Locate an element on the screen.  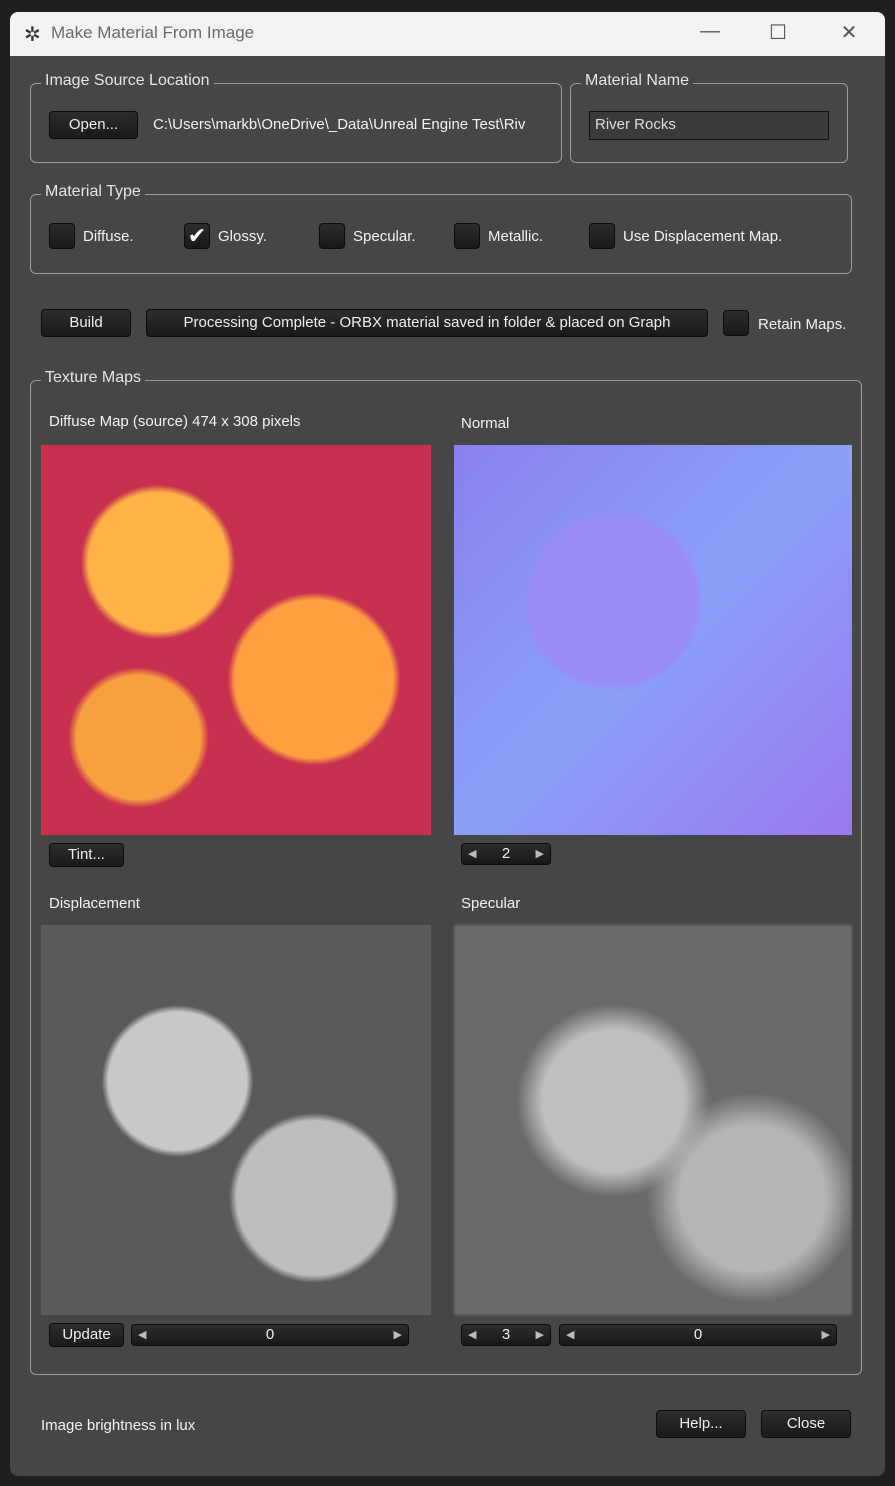
build-button: Build is located at coordinates (86, 323).